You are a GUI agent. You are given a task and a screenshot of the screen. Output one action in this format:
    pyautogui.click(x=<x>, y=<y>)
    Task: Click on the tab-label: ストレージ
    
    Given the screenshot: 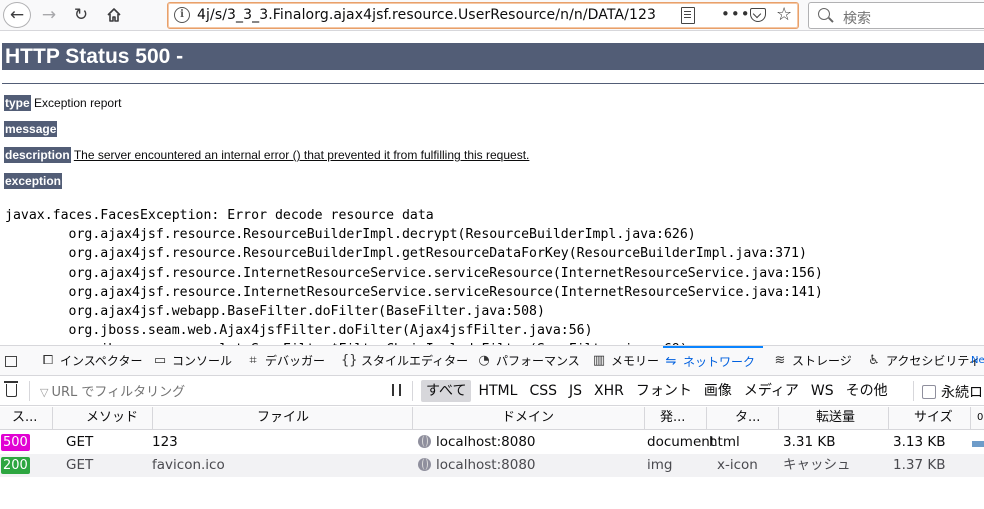 What is the action you would take?
    pyautogui.click(x=822, y=361)
    